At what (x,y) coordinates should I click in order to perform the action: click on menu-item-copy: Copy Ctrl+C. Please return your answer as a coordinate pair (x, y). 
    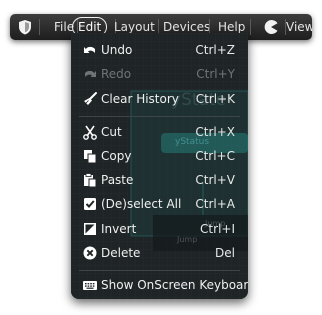
    Looking at the image, I should click on (159, 156).